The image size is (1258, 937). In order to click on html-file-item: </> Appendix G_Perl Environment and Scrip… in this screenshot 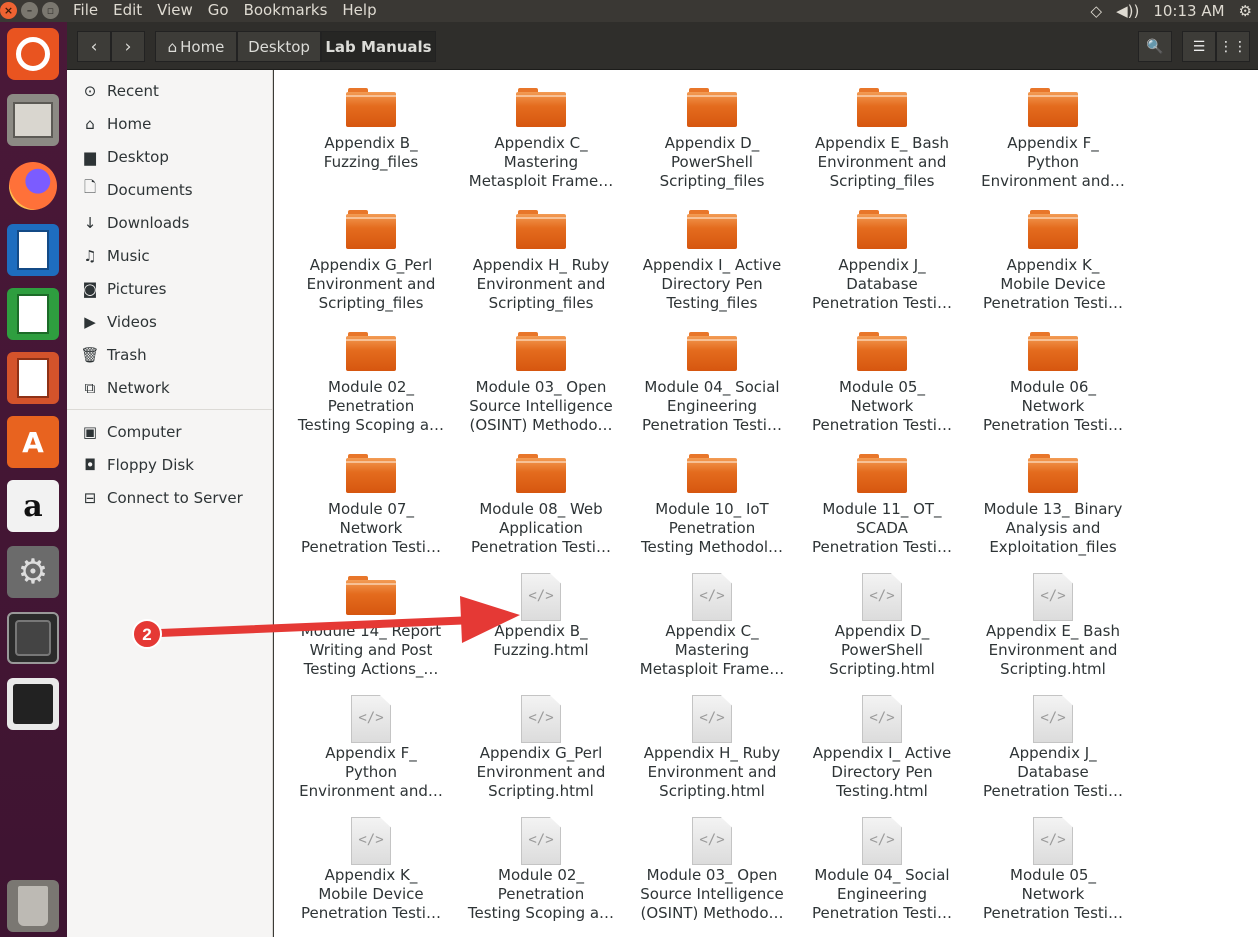, I will do `click(541, 748)`.